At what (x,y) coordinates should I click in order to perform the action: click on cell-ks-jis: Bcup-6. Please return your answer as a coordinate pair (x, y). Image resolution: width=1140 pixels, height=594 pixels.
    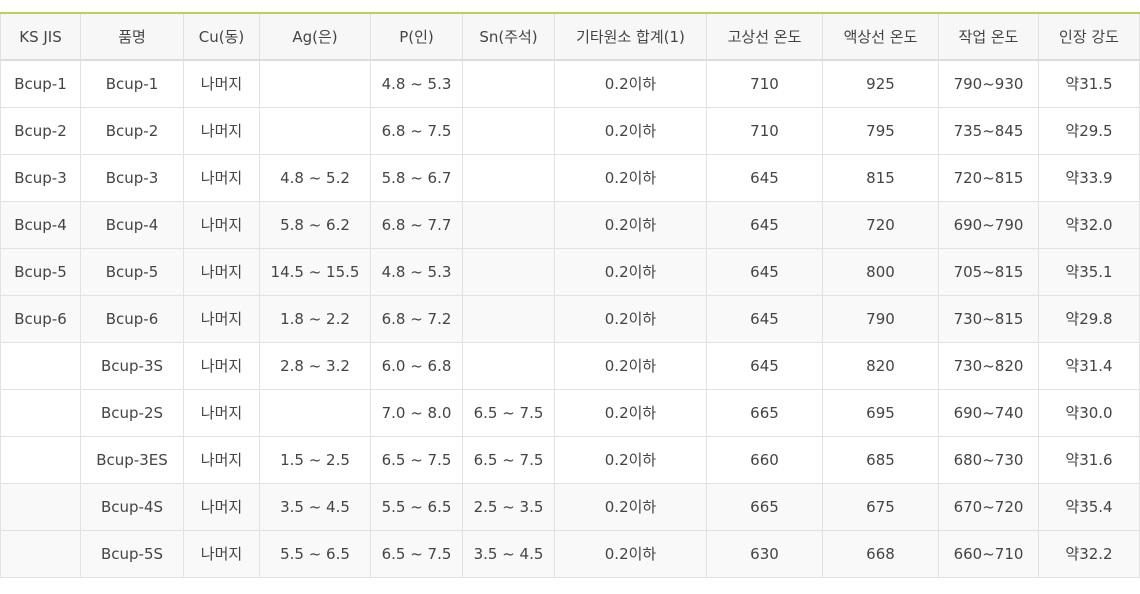
    Looking at the image, I should click on (40, 318).